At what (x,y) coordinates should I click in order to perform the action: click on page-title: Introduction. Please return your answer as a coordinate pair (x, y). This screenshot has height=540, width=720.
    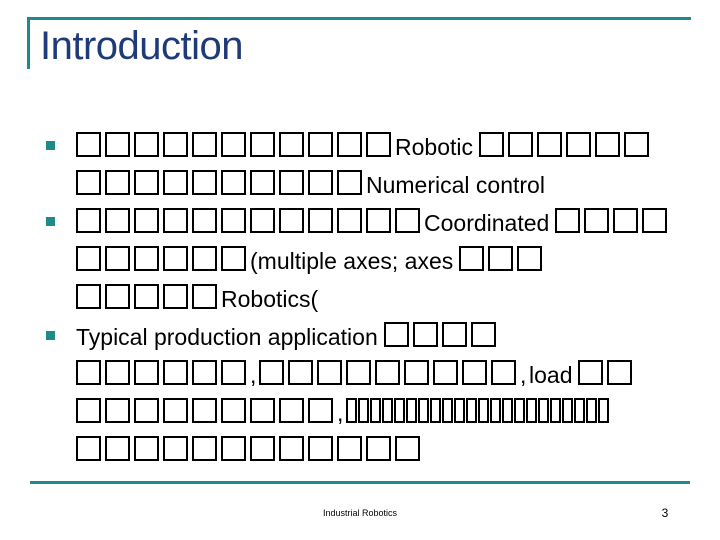
    Looking at the image, I should click on (142, 46).